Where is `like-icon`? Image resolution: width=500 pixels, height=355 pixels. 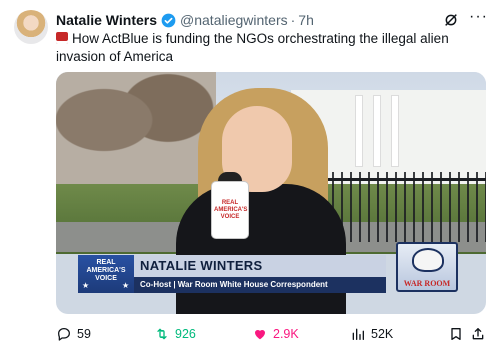
like-icon is located at coordinates (260, 334).